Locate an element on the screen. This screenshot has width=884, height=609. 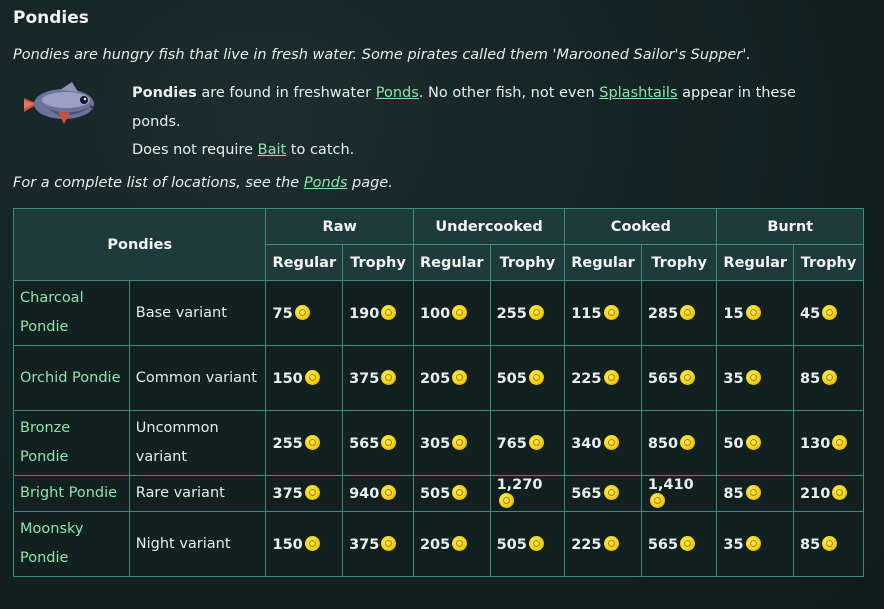
subheader-regular: Regular is located at coordinates (603, 262).